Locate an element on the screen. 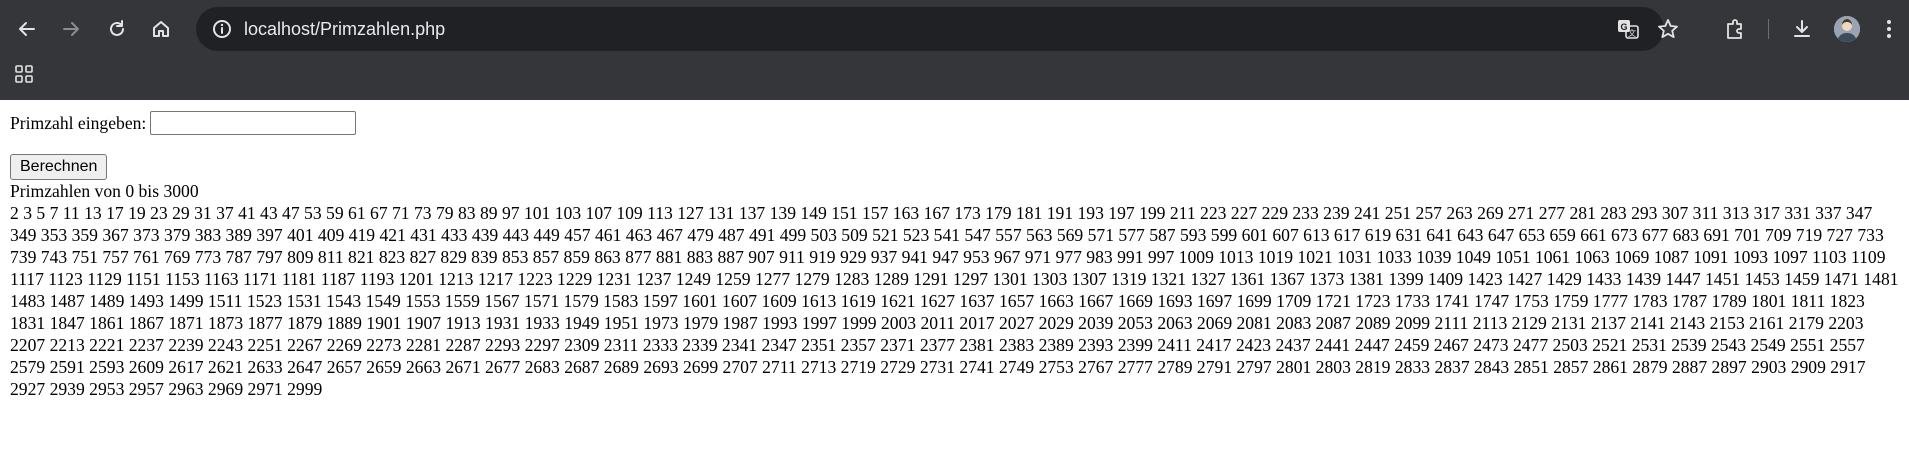  profile-avatar is located at coordinates (1847, 29).